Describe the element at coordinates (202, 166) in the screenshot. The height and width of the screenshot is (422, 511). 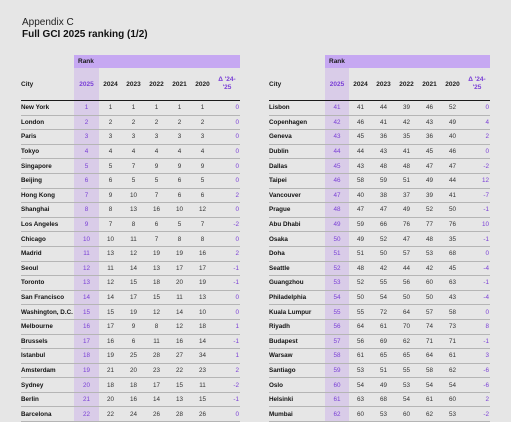
I see `rank-2020-cell: 9` at that location.